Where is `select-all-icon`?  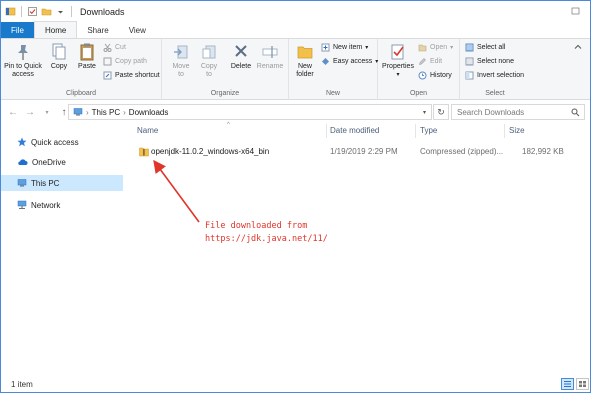 select-all-icon is located at coordinates (469, 47).